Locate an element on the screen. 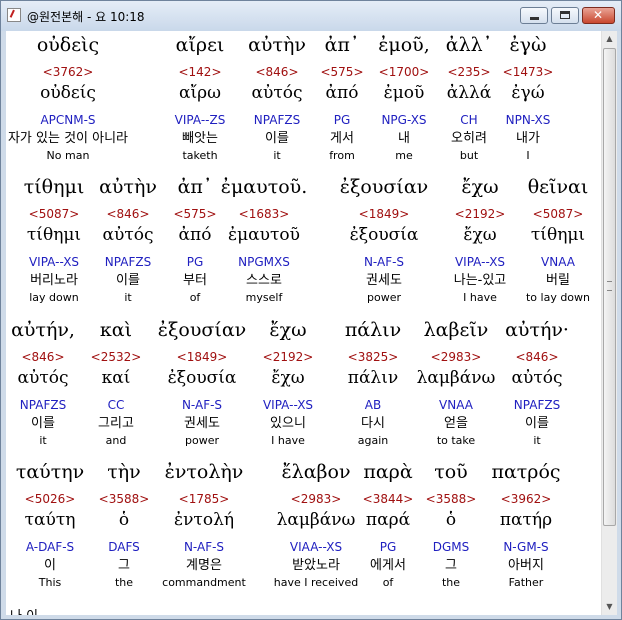 The width and height of the screenshot is (622, 620). lemma-word: πατήρ is located at coordinates (526, 520).